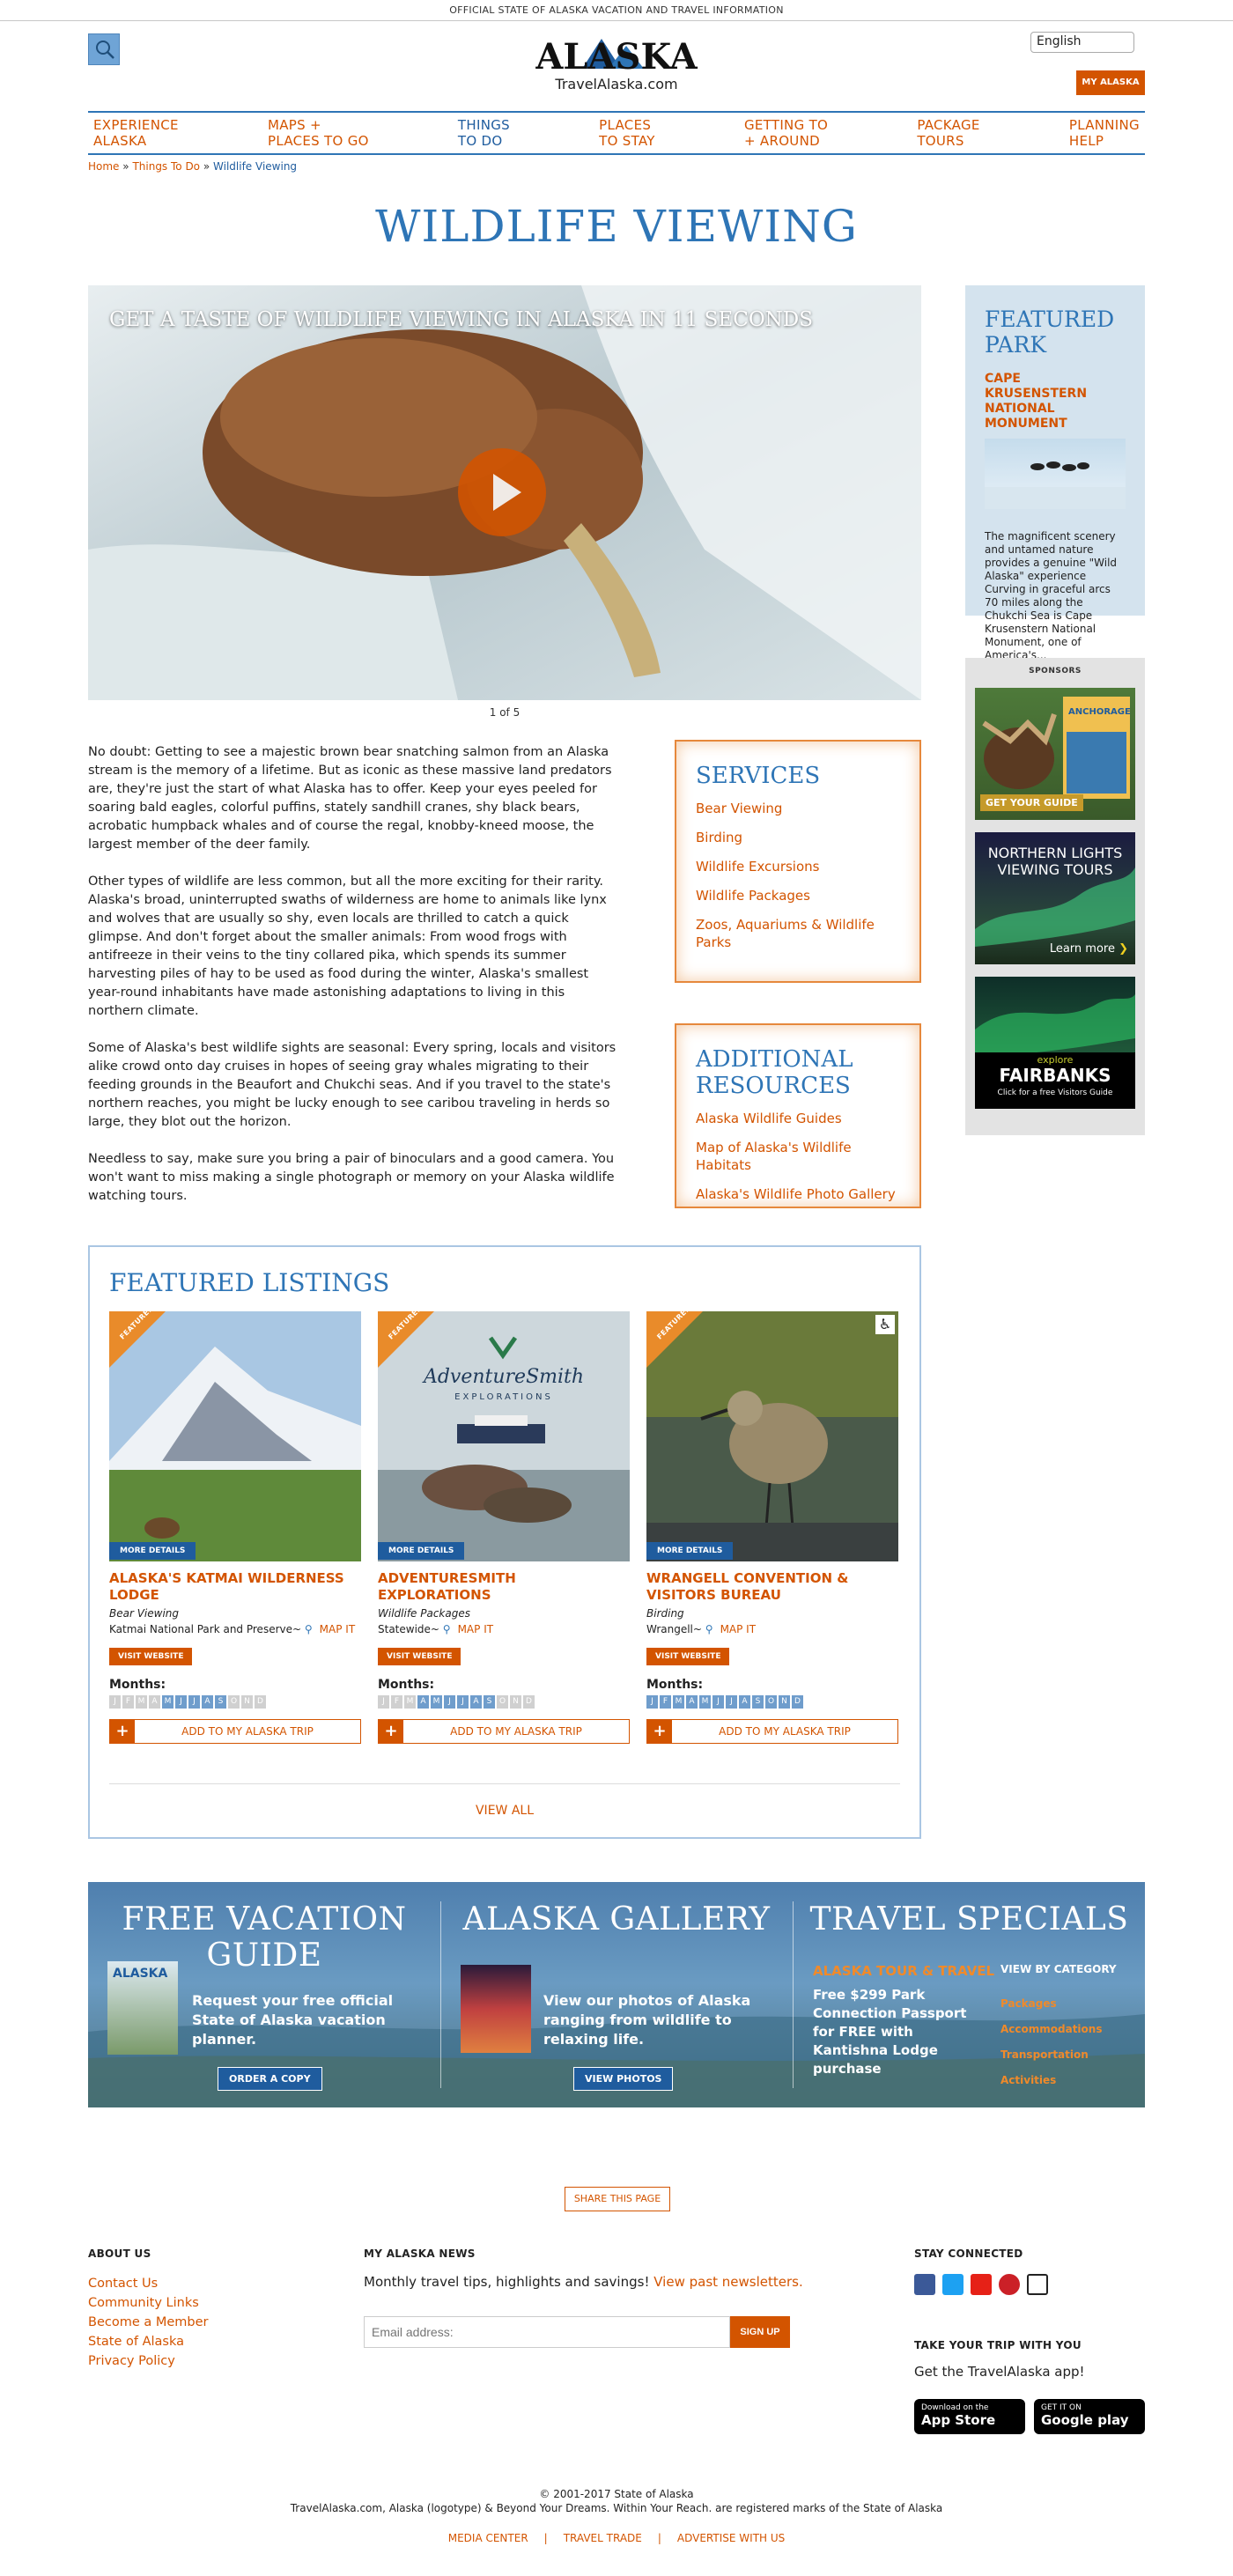 The image size is (1233, 2576). I want to click on specials-subtitle: ALASKA TOUR & TRAVEL, so click(903, 1971).